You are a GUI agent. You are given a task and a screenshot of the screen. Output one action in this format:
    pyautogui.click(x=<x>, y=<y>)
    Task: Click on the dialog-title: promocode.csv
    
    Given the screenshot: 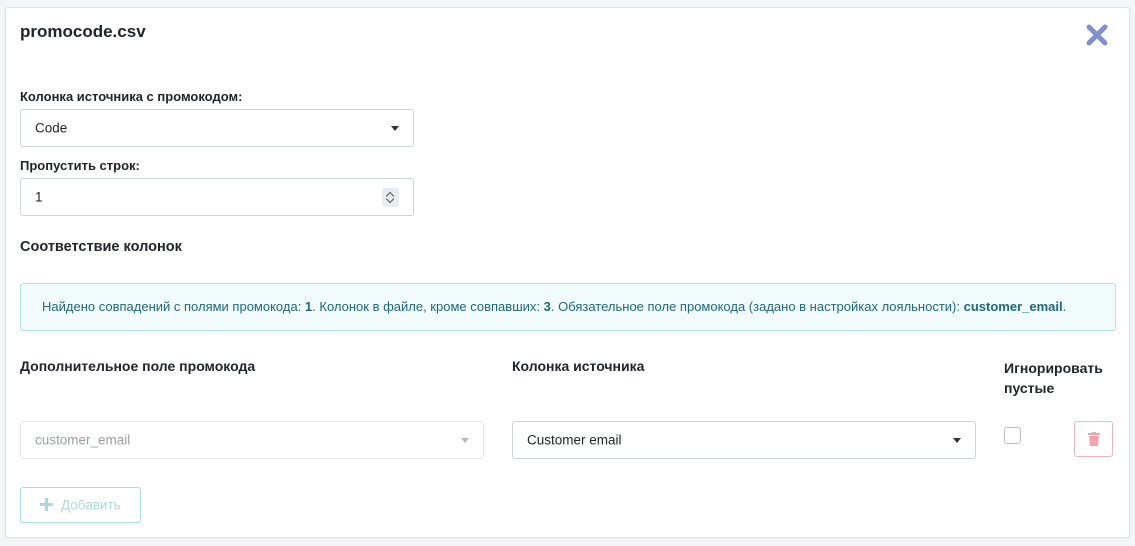 What is the action you would take?
    pyautogui.click(x=83, y=31)
    